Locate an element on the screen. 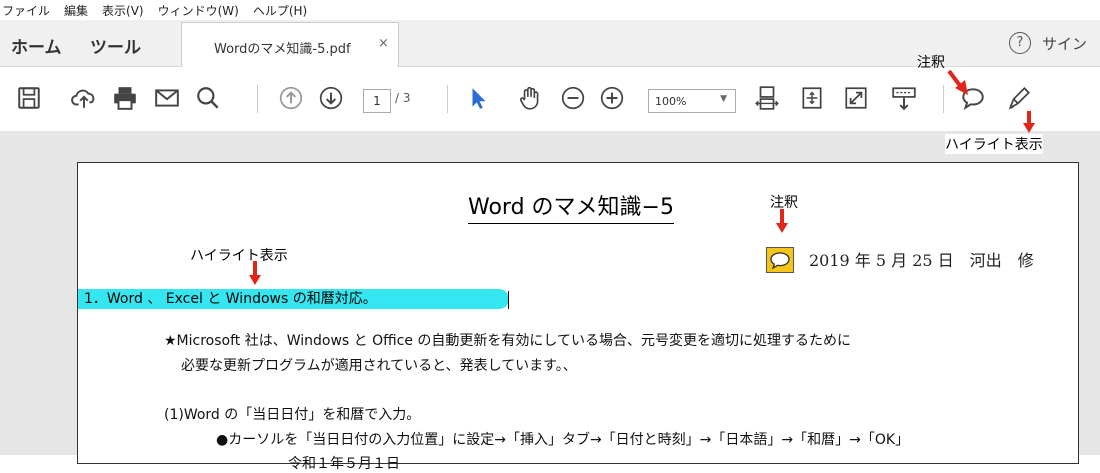  sign-button: サイン is located at coordinates (1064, 43).